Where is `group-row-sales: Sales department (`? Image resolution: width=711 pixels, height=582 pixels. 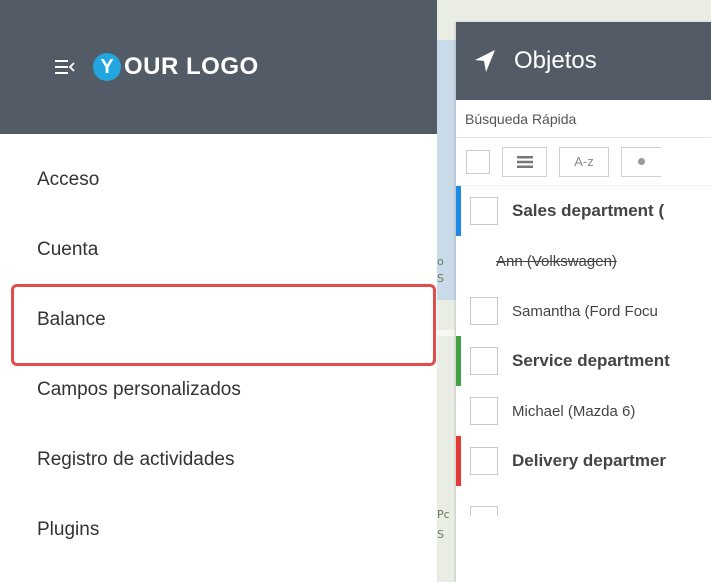
group-row-sales: Sales department ( is located at coordinates (583, 211).